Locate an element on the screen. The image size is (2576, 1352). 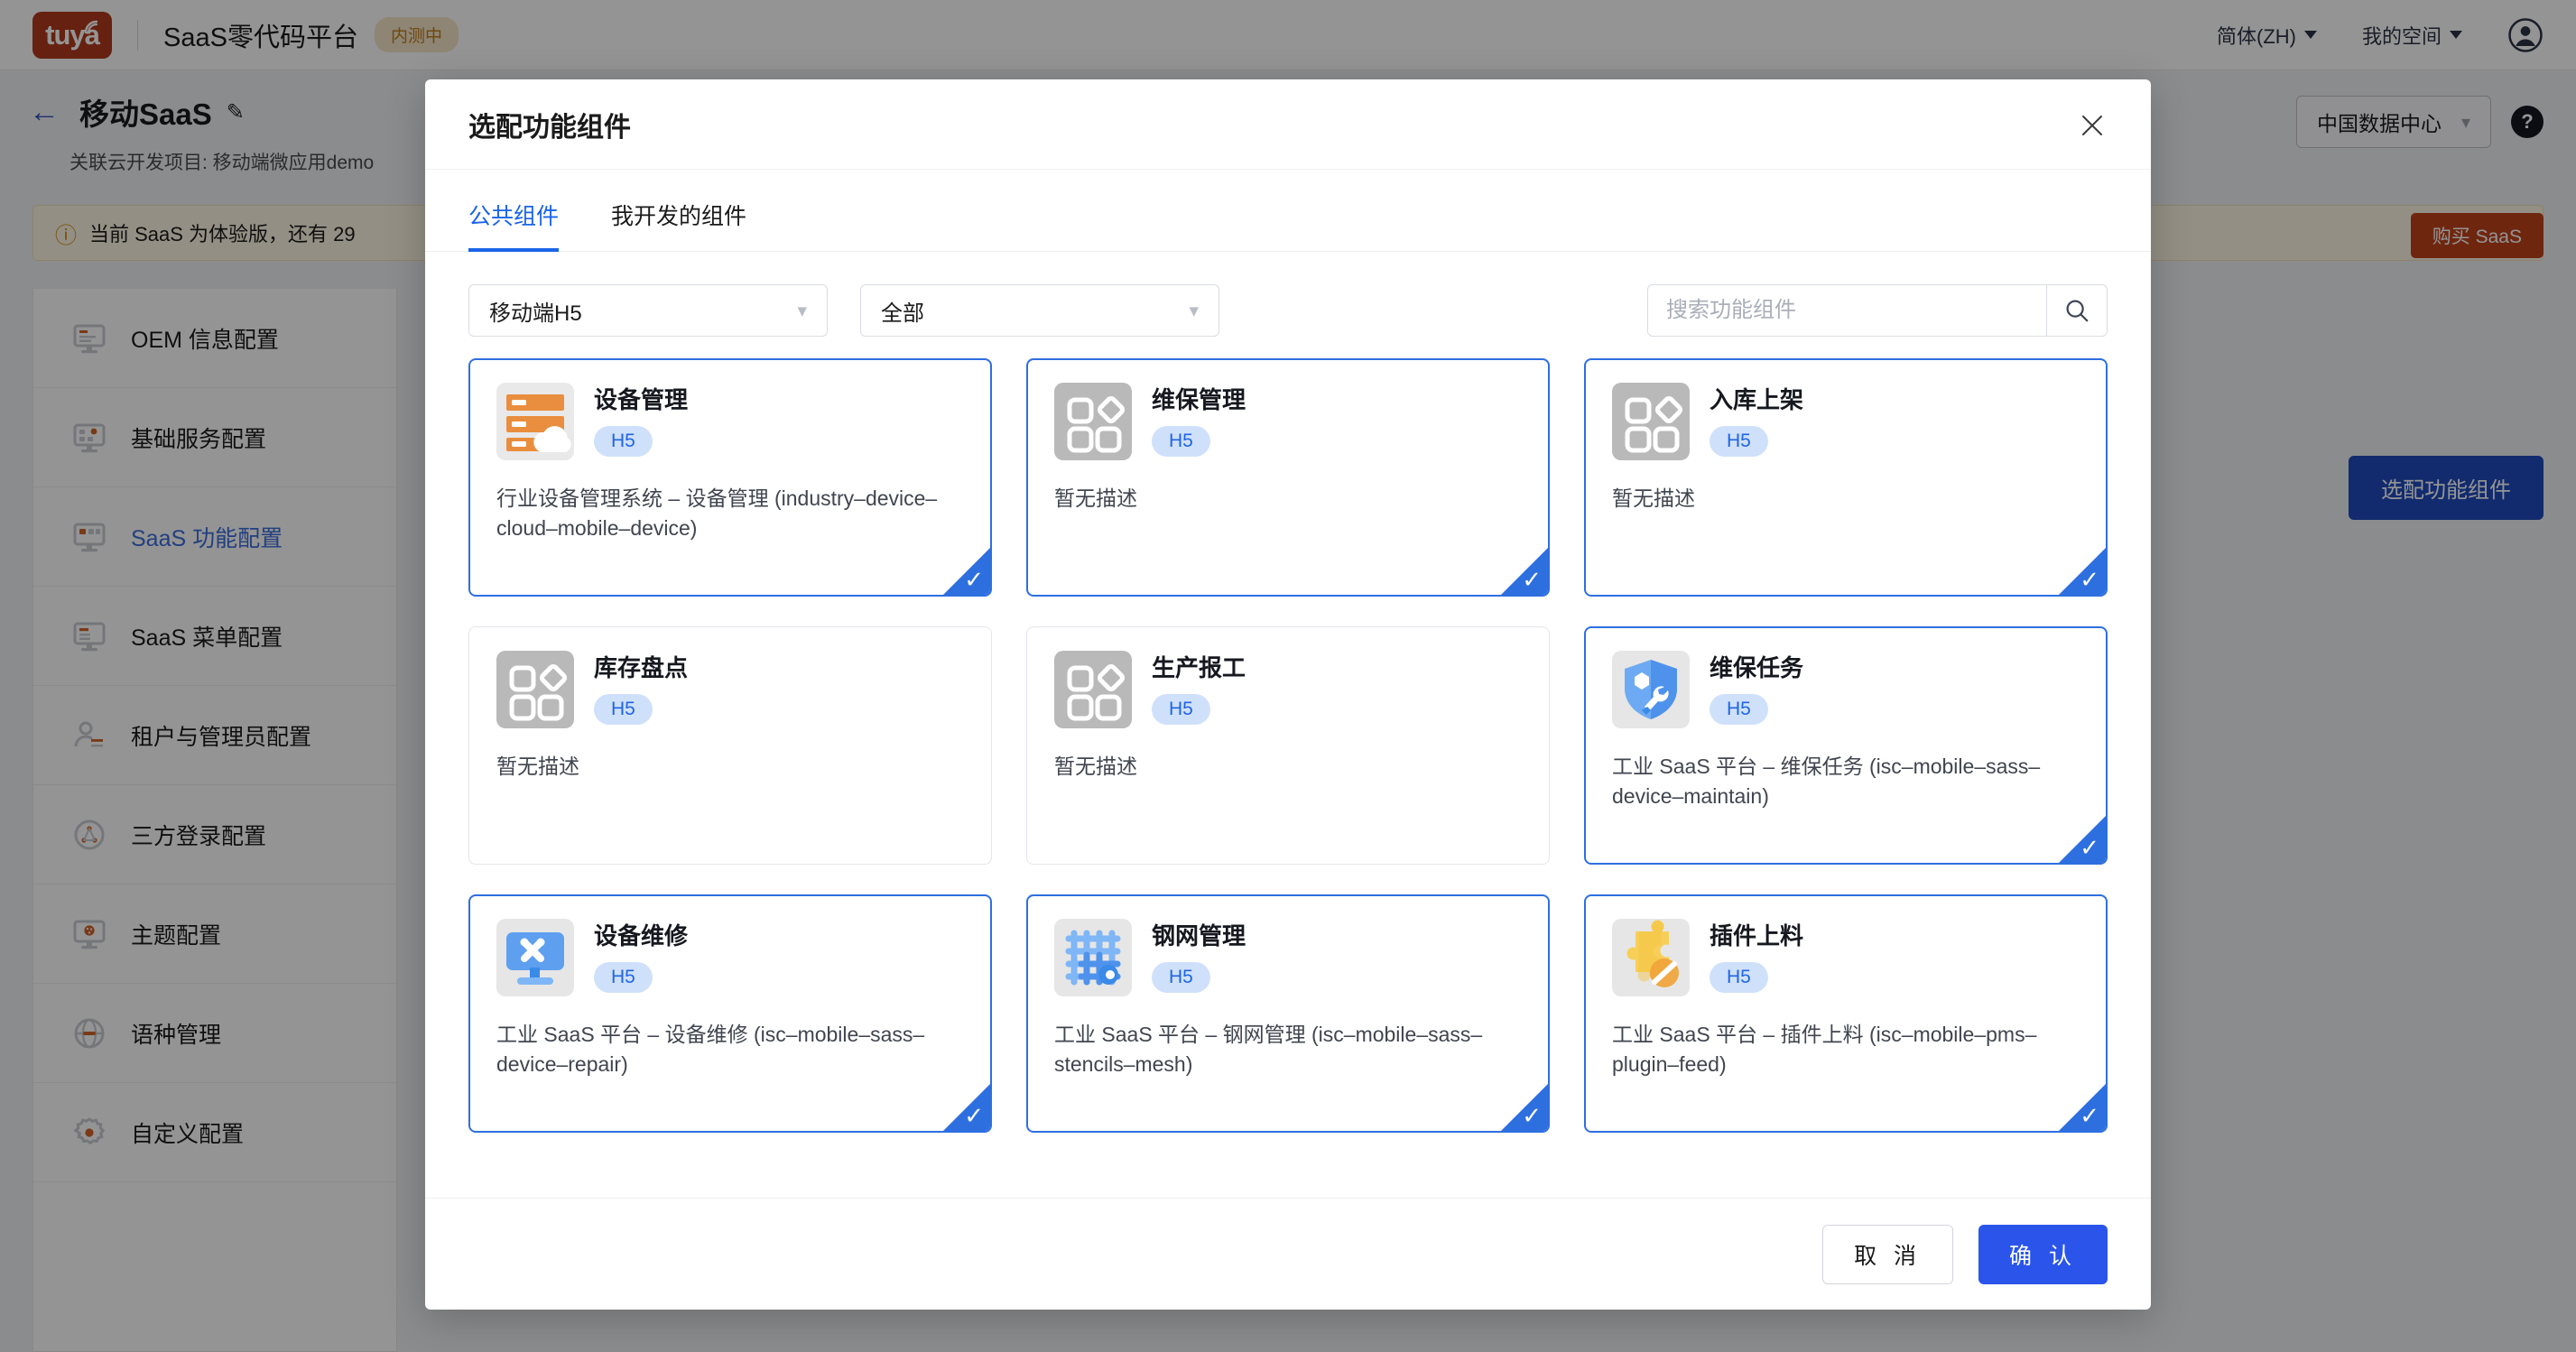
card-meta: 设备管理 H5 is located at coordinates (641, 420).